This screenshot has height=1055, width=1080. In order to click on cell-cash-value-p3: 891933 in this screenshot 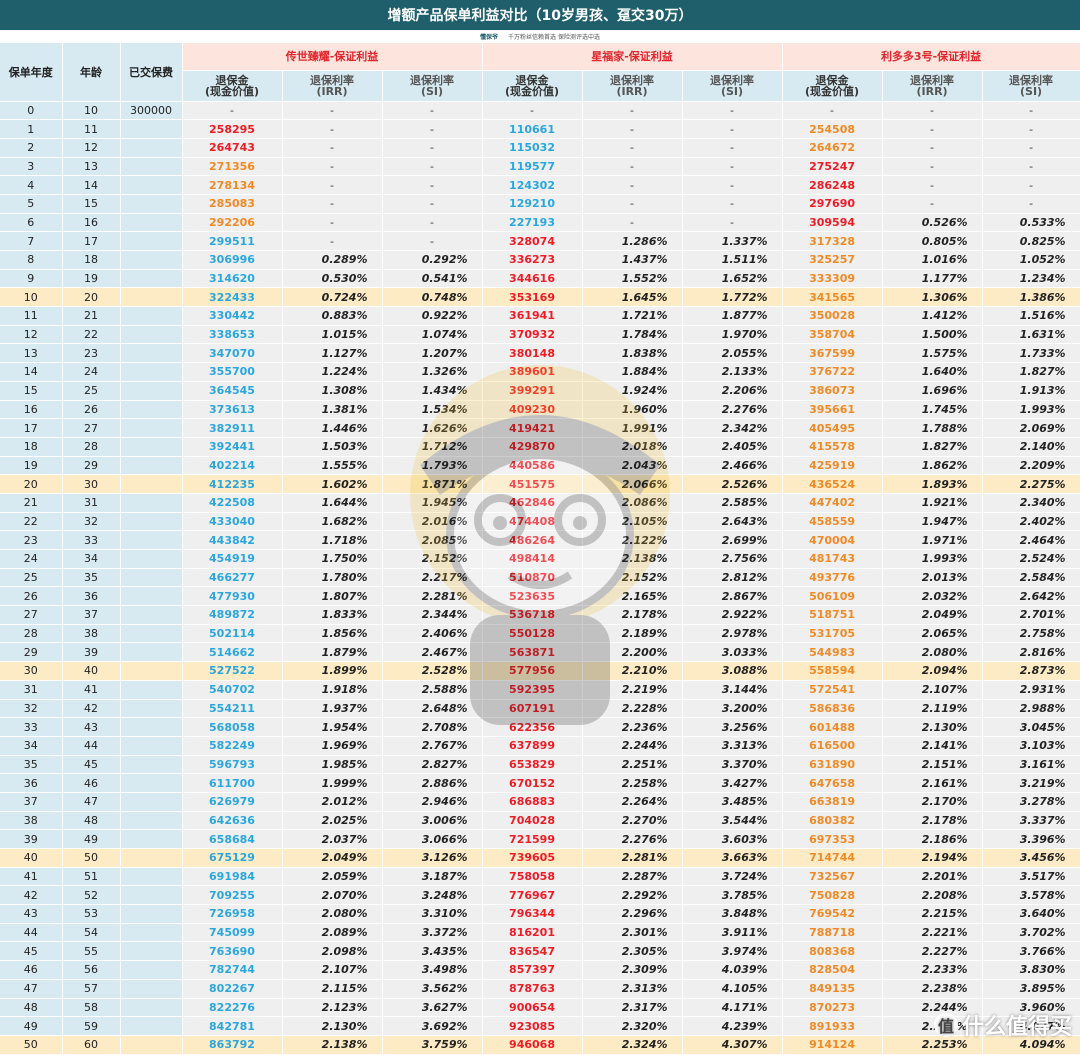, I will do `click(832, 1026)`.